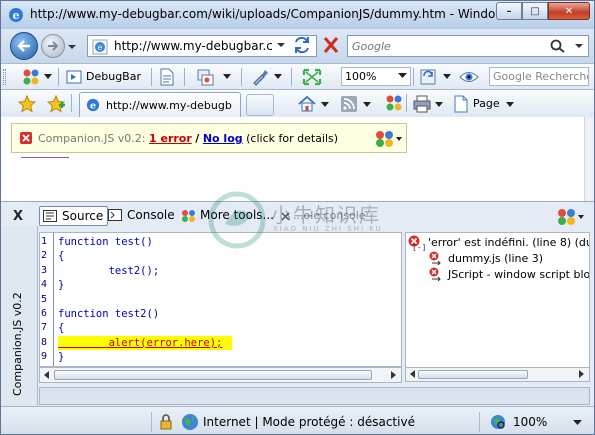 Image resolution: width=595 pixels, height=435 pixels. Describe the element at coordinates (469, 77) in the screenshot. I see `eye-icon` at that location.